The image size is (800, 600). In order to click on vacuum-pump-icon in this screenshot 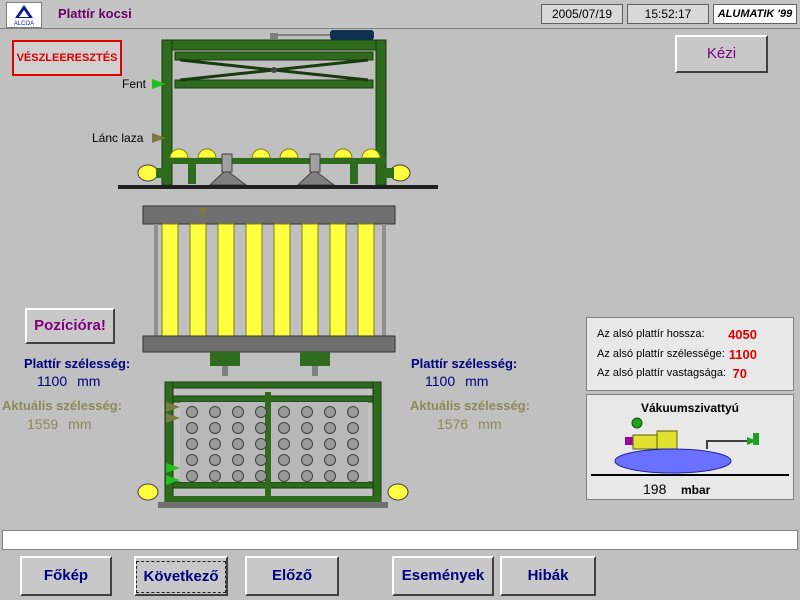, I will do `click(690, 446)`.